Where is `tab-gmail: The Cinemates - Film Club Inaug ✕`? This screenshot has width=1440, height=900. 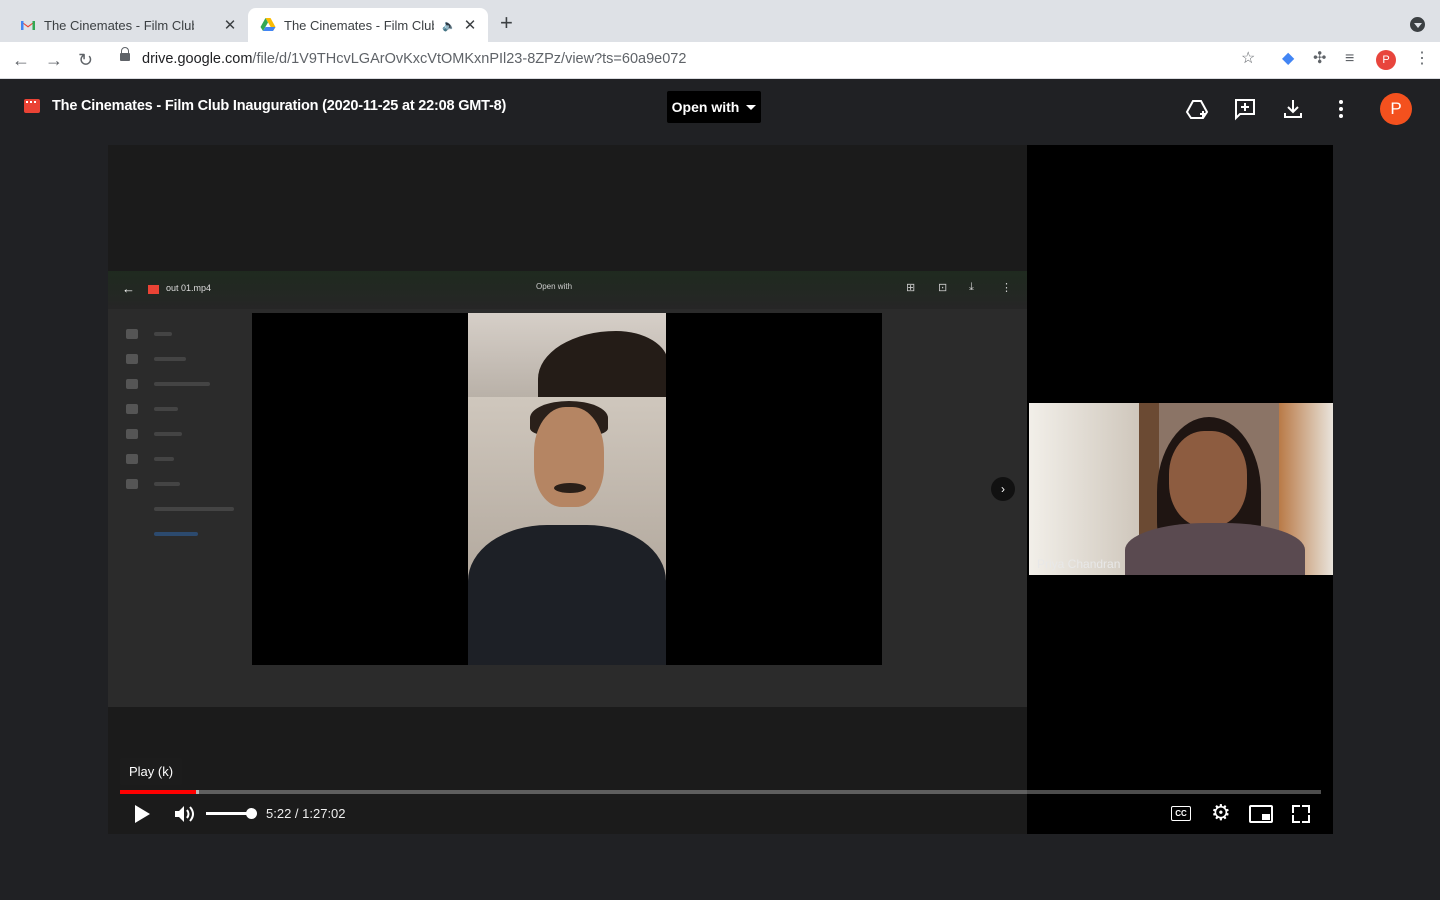 tab-gmail: The Cinemates - Film Club Inaug ✕ is located at coordinates (128, 25).